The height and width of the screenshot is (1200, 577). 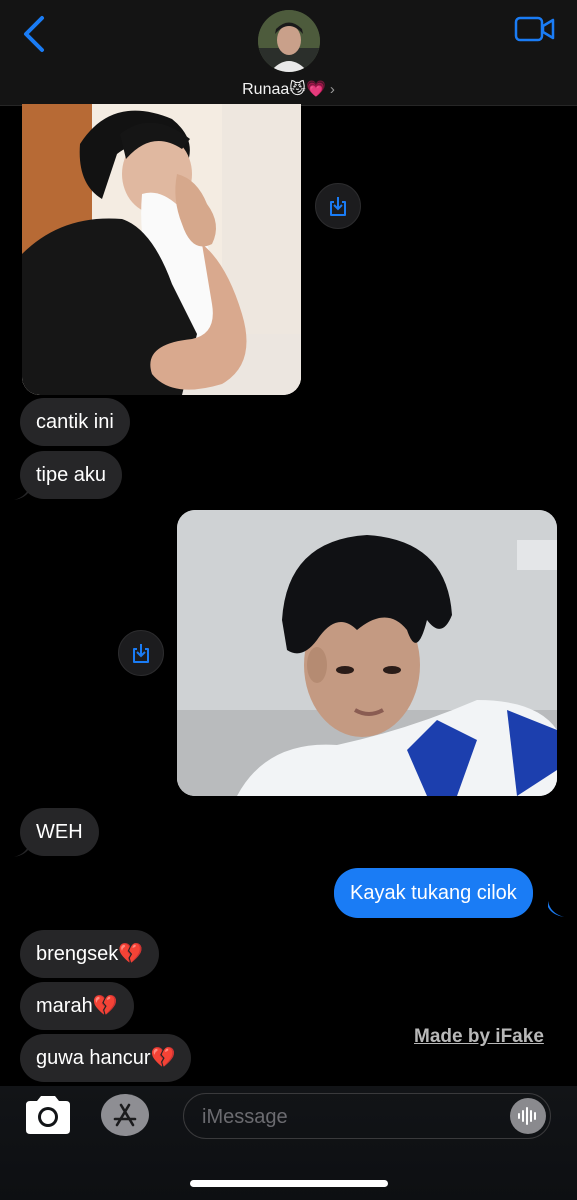 I want to click on app-store-button, so click(x=125, y=1115).